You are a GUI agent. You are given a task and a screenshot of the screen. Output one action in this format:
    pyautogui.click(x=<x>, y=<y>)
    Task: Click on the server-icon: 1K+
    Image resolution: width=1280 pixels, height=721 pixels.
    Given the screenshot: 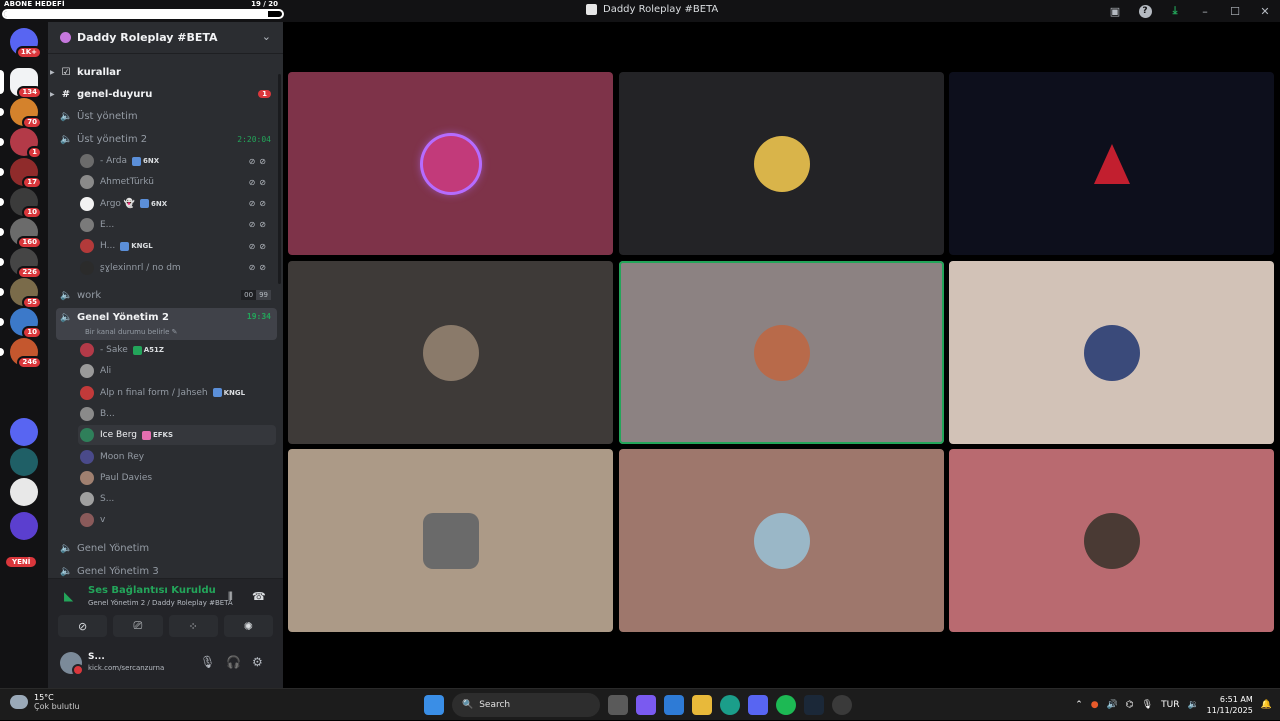 What is the action you would take?
    pyautogui.click(x=26, y=43)
    